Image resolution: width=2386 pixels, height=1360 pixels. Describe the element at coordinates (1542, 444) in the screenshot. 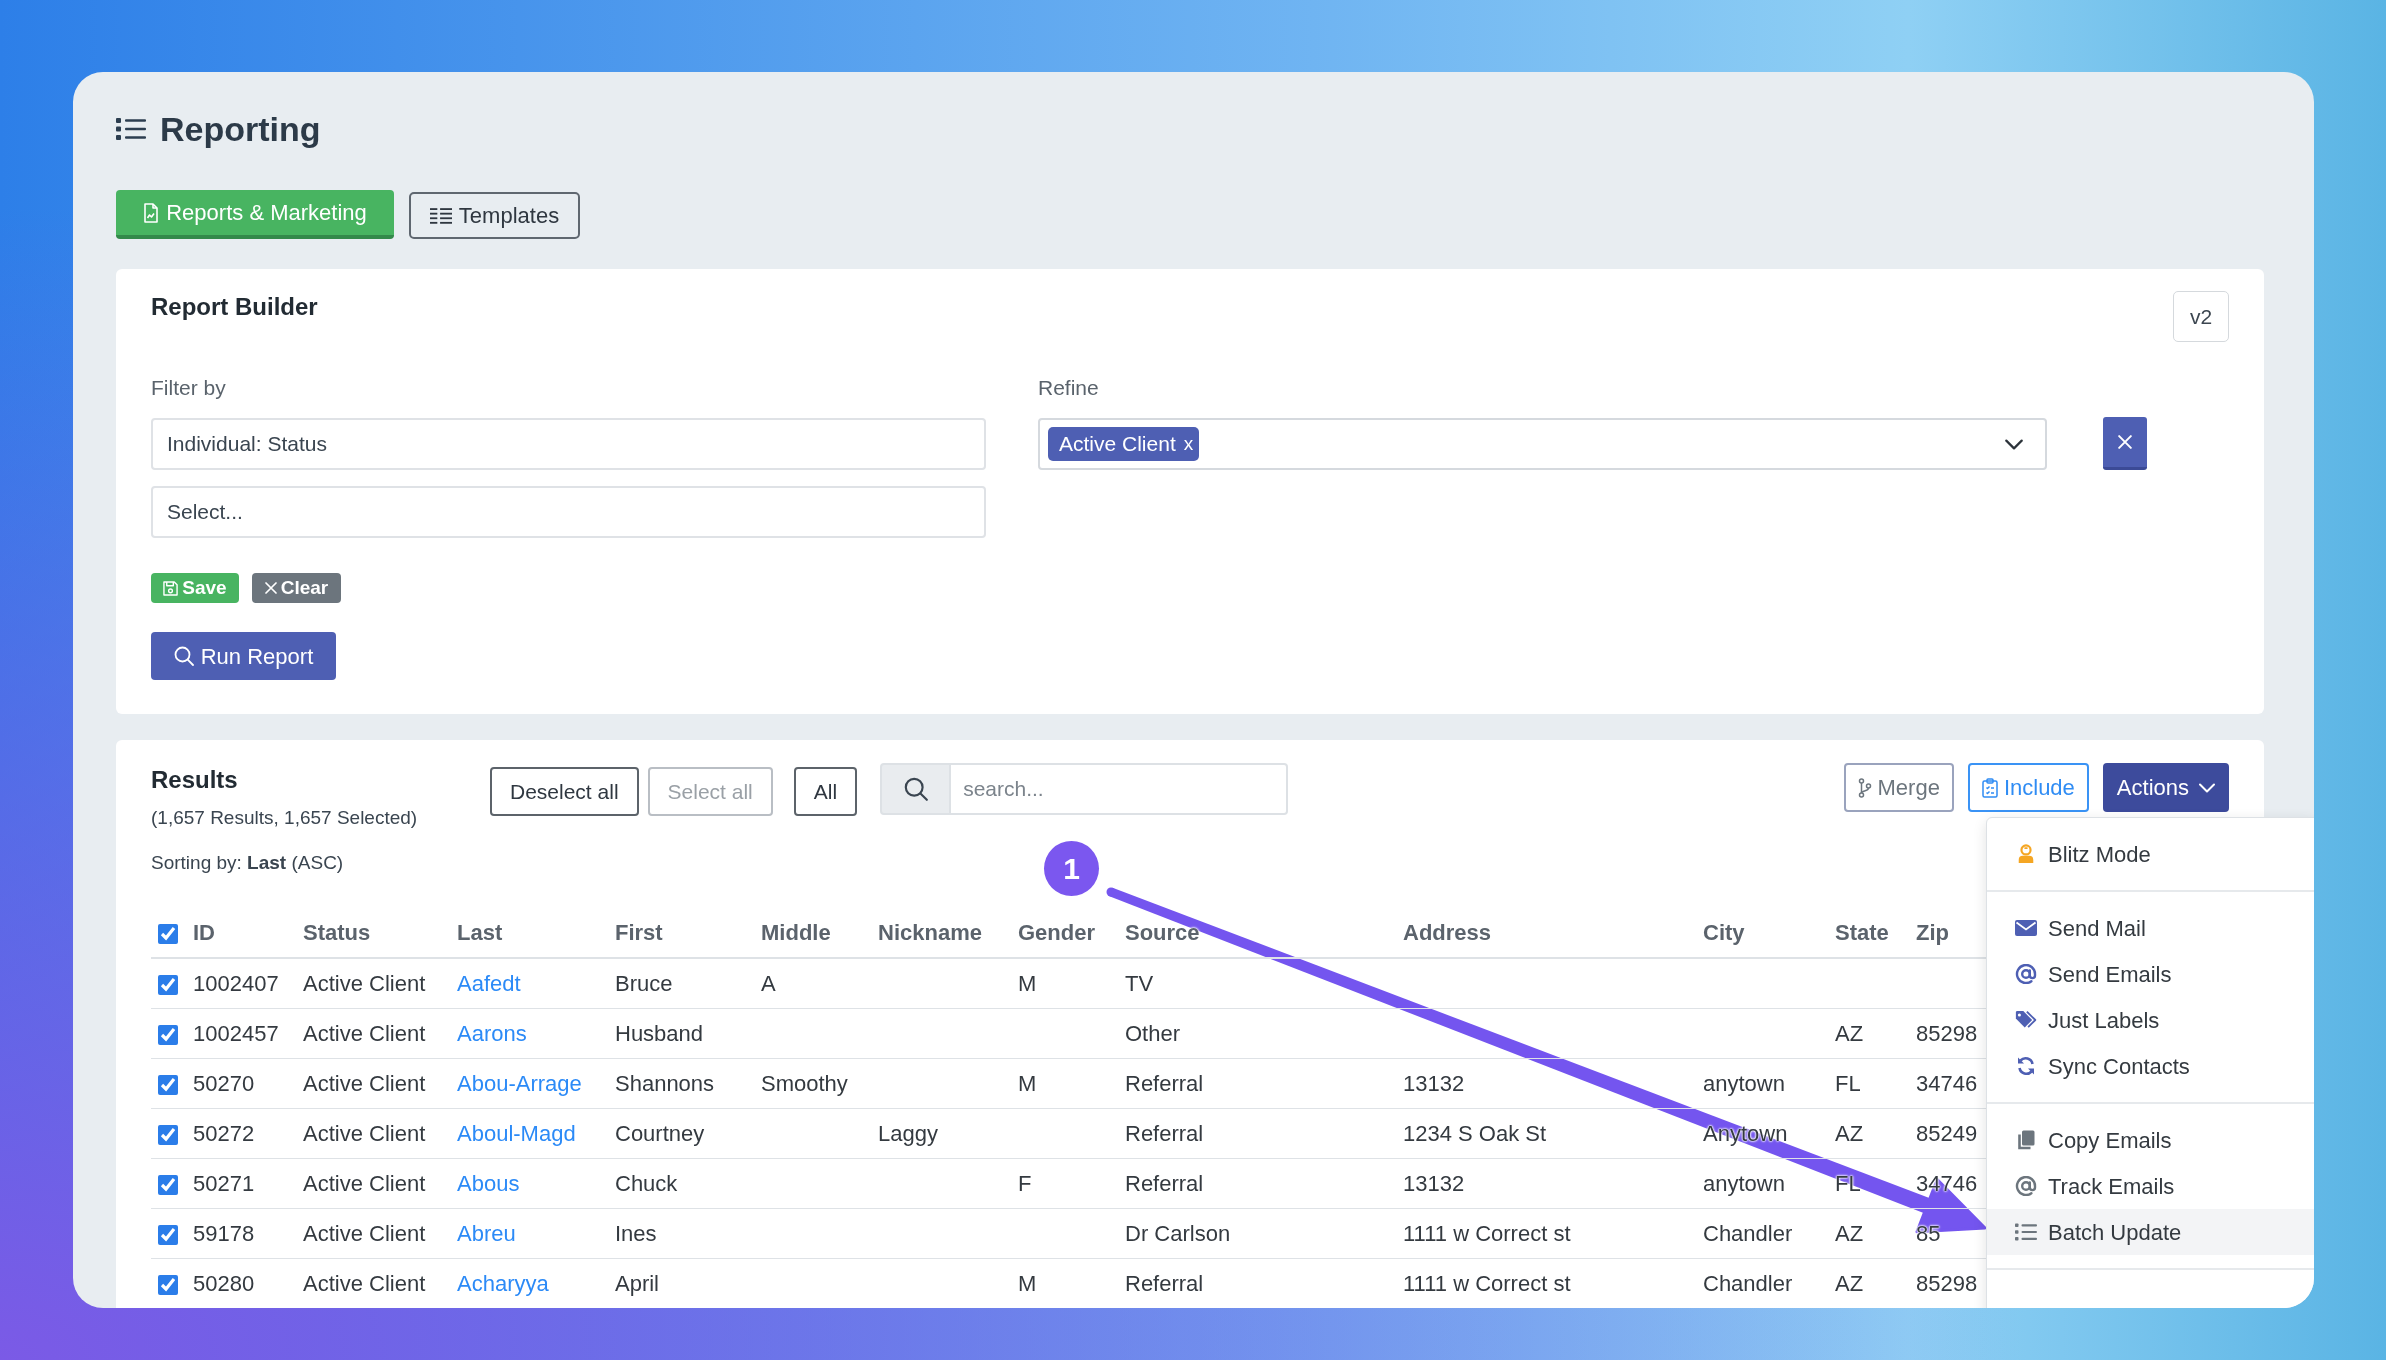

I see `refine-select: Active Client x` at that location.